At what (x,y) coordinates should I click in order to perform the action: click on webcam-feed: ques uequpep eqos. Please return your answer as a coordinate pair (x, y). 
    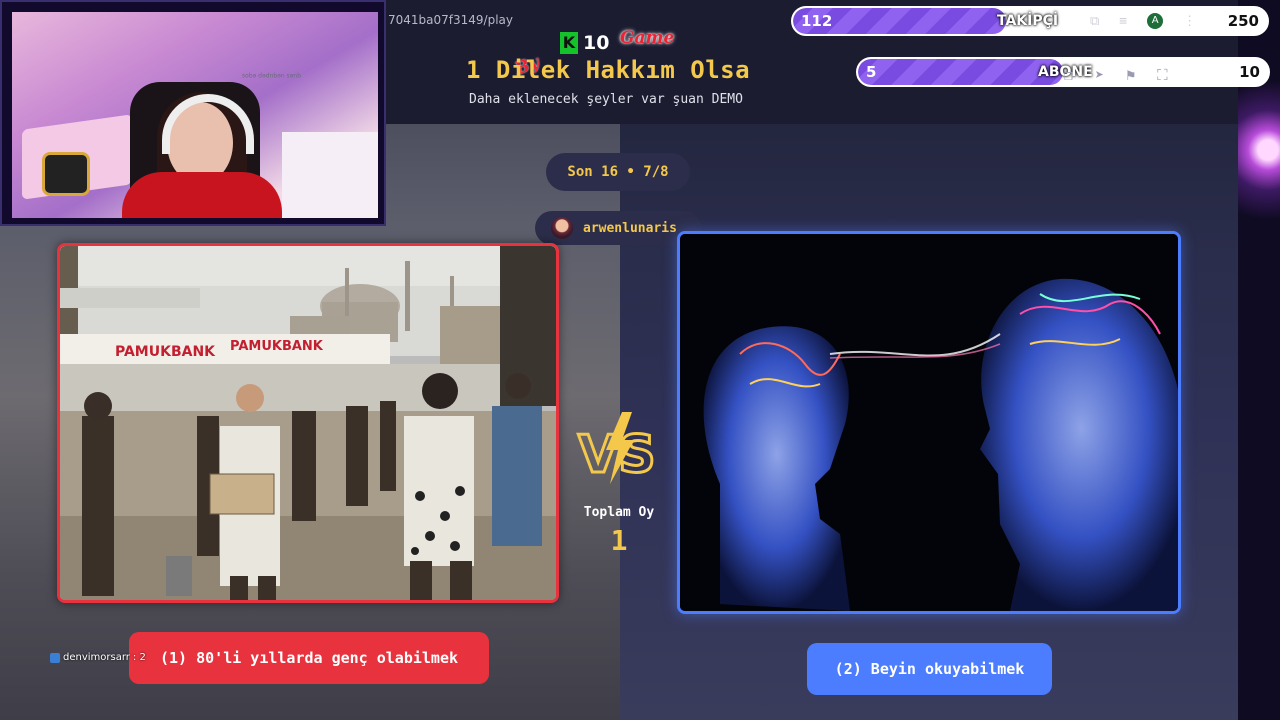
    Looking at the image, I should click on (195, 115).